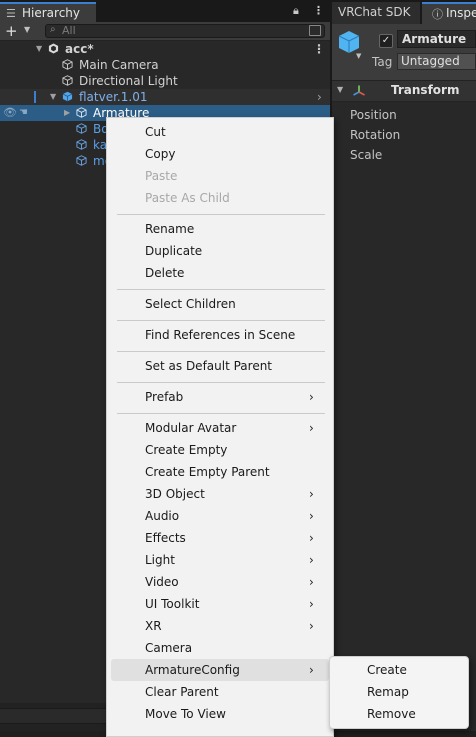  What do you see at coordinates (296, 11) in the screenshot?
I see `lock-icon: 🔒︎` at bounding box center [296, 11].